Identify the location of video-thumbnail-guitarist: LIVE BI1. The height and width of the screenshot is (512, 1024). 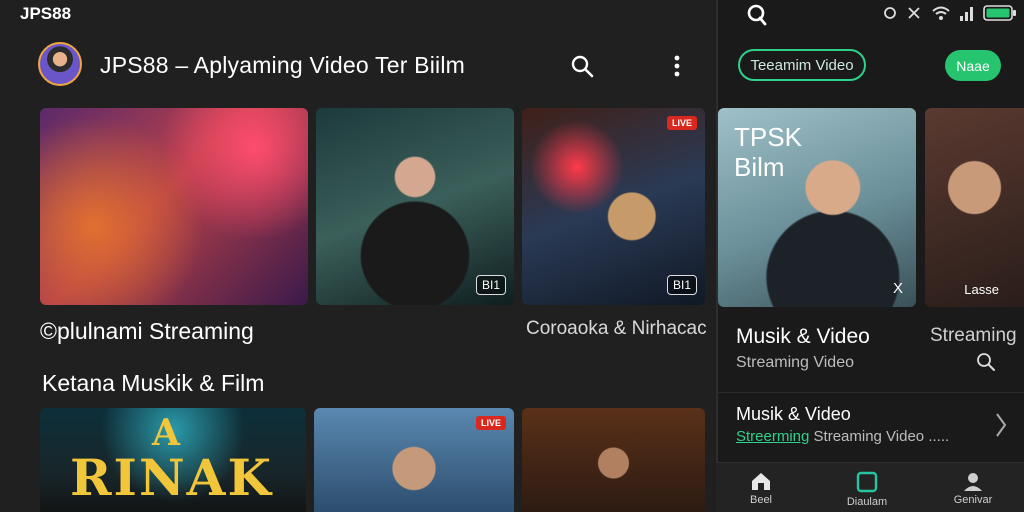
(613, 206).